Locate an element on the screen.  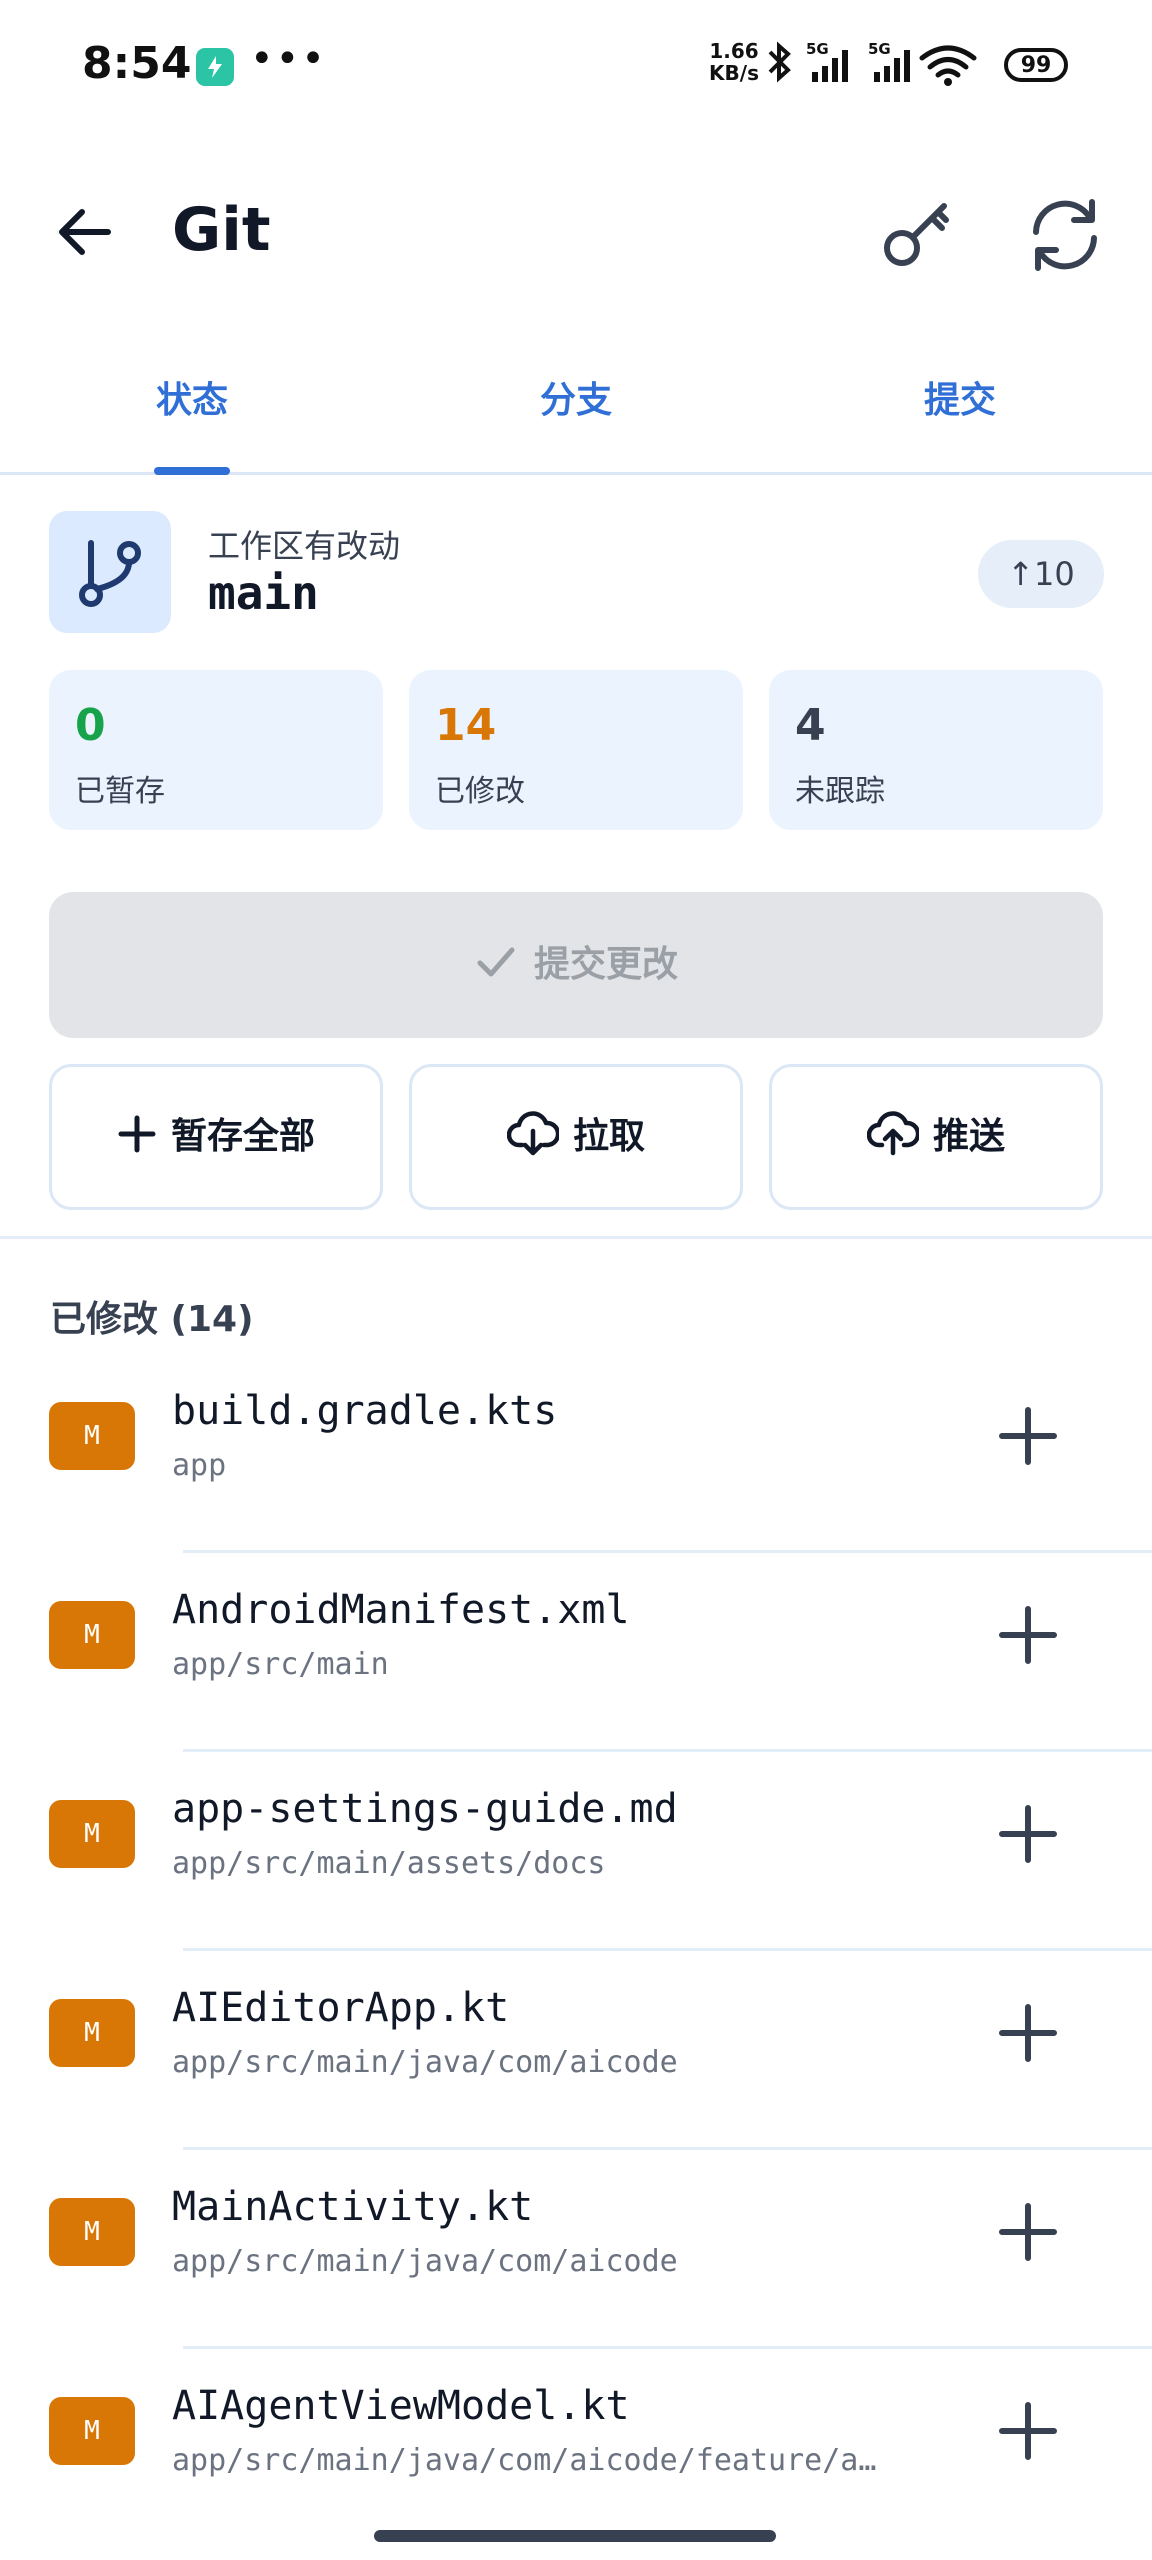
ahead-count-badge: ↑10 is located at coordinates (1041, 574).